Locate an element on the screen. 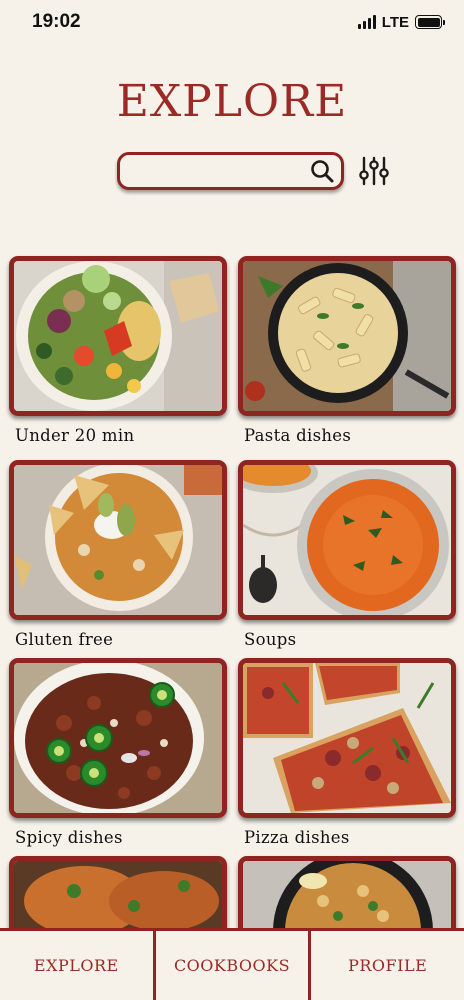 Image resolution: width=464 pixels, height=1000 pixels. category-label: Soups is located at coordinates (270, 639).